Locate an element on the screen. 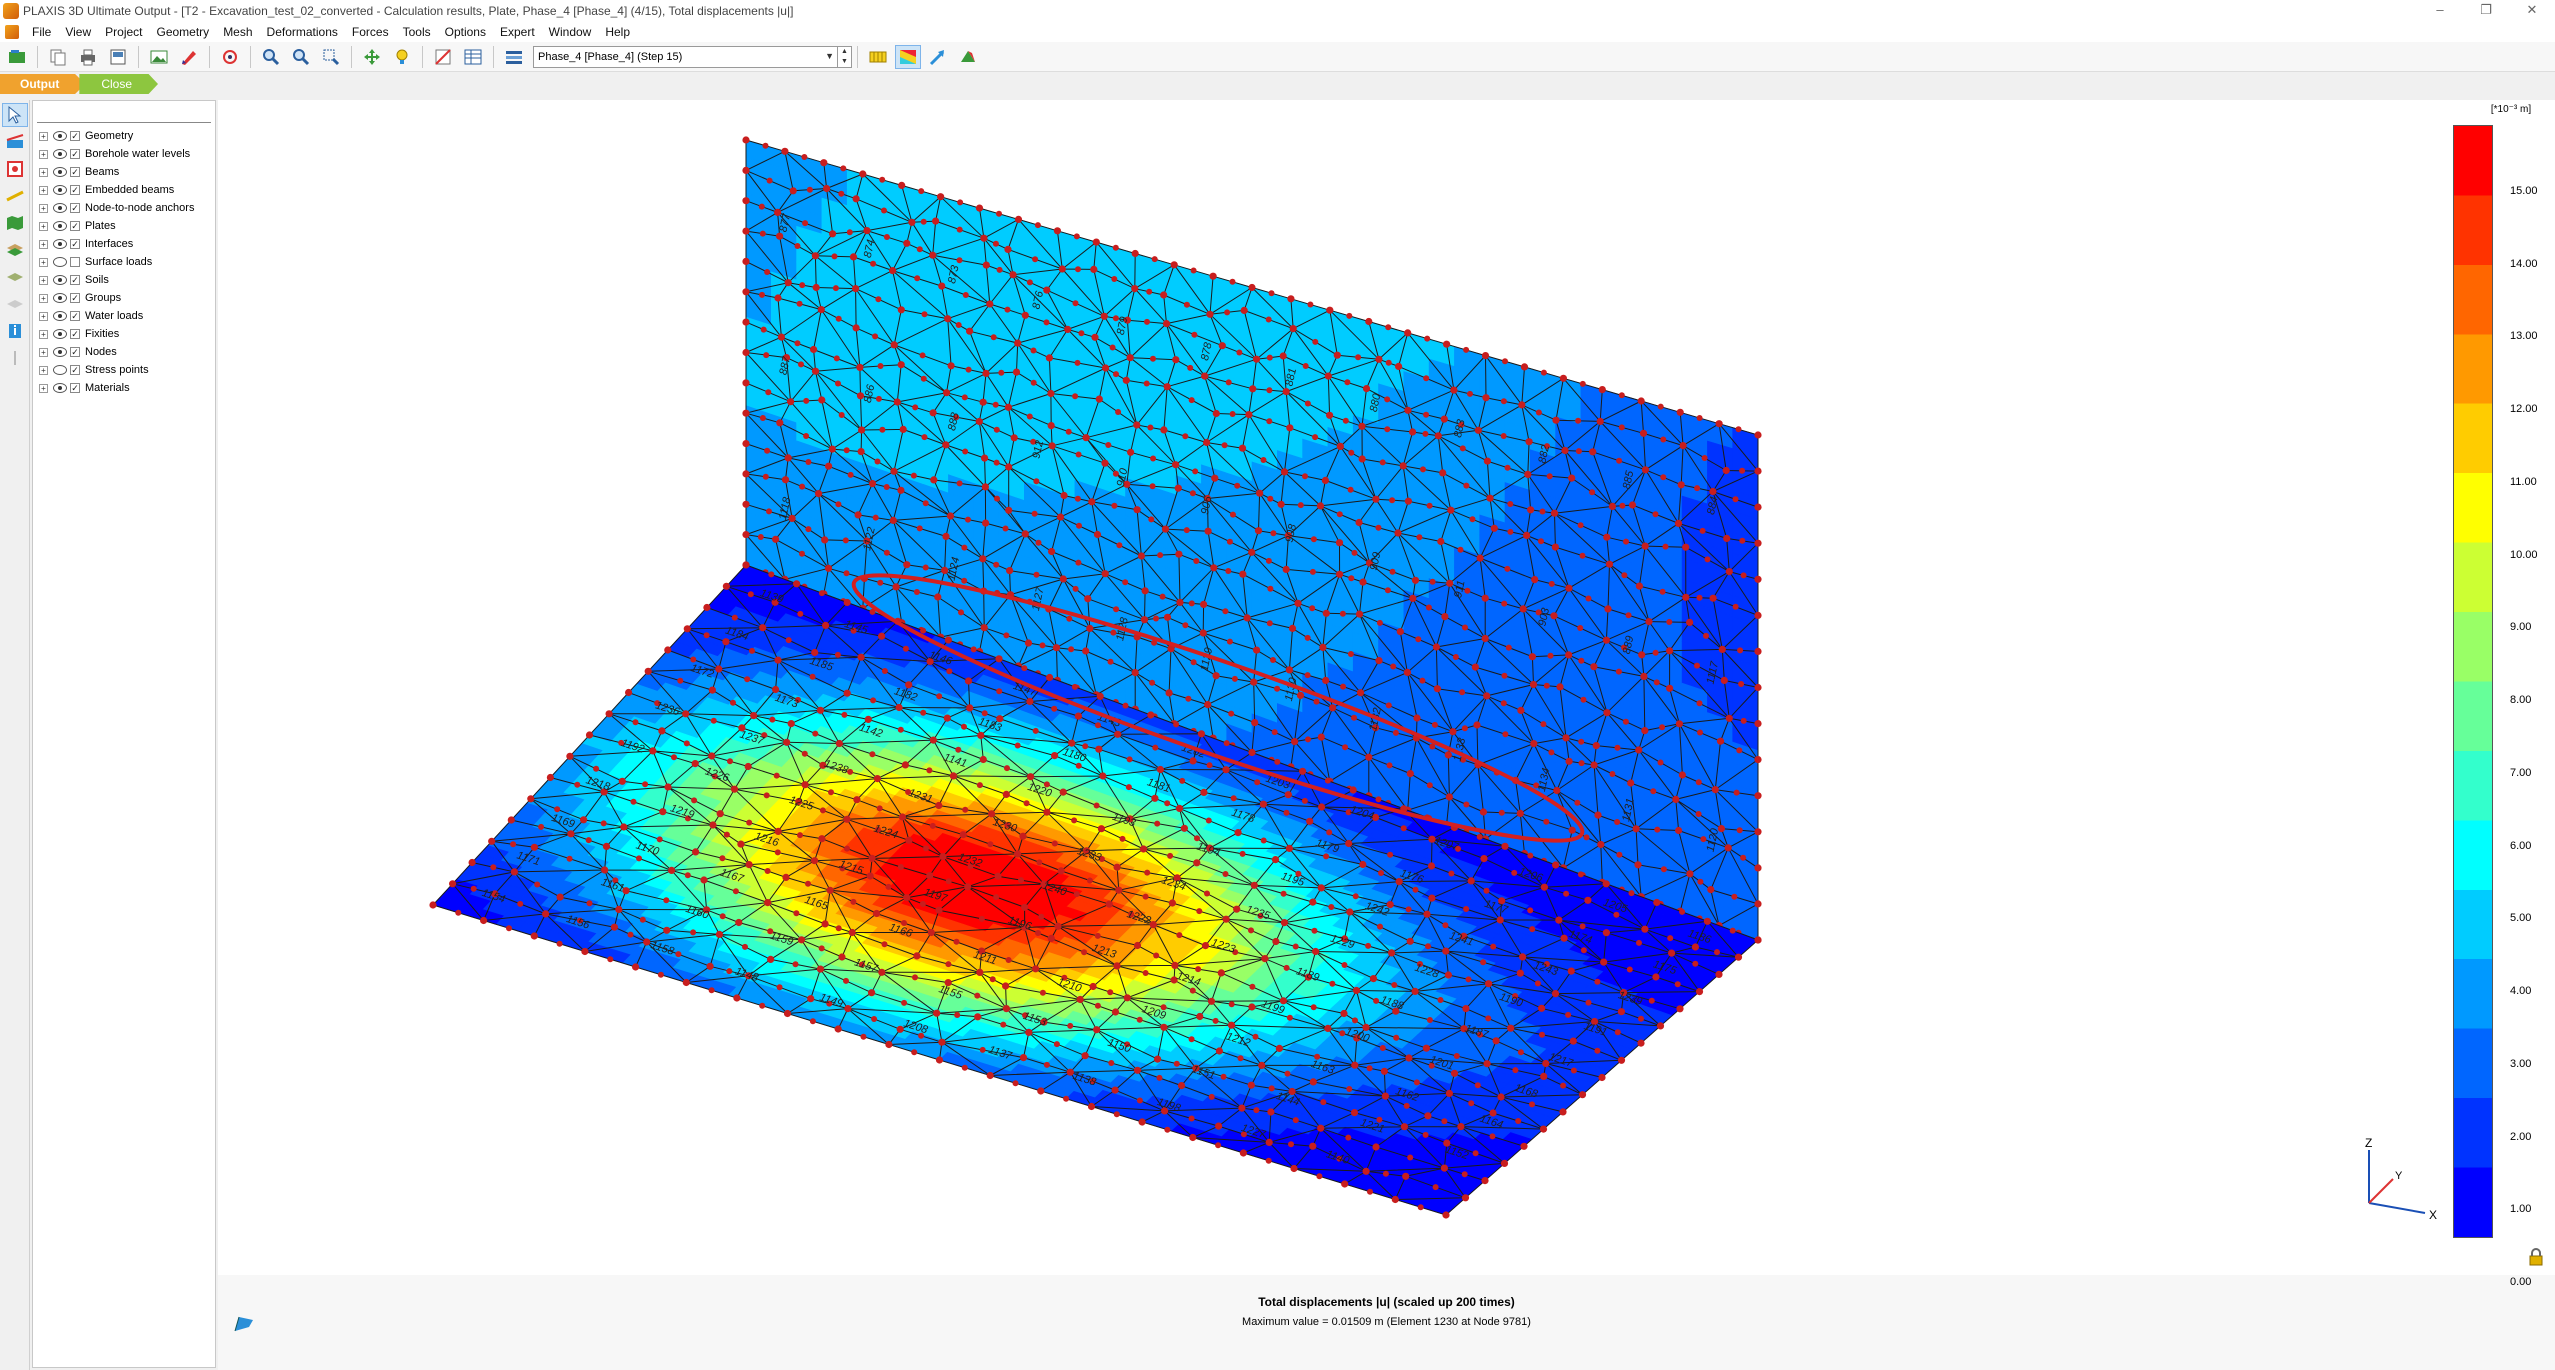  tree-item: + ✓ Node-to-node anchors is located at coordinates (124, 208).